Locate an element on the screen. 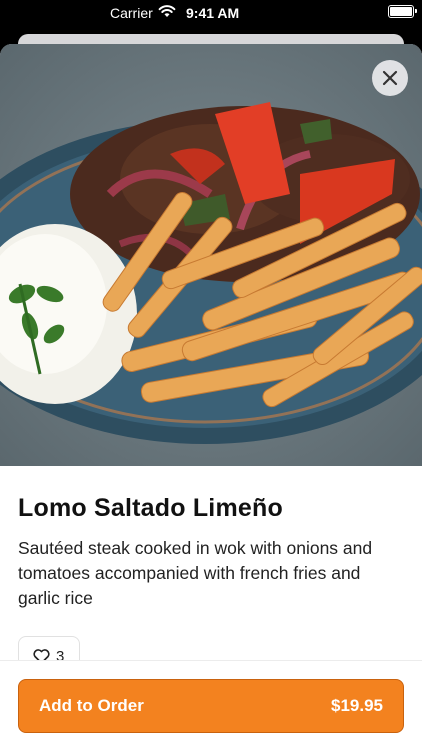  bottom-action-bar: Add to Order $19.95 is located at coordinates (211, 705).